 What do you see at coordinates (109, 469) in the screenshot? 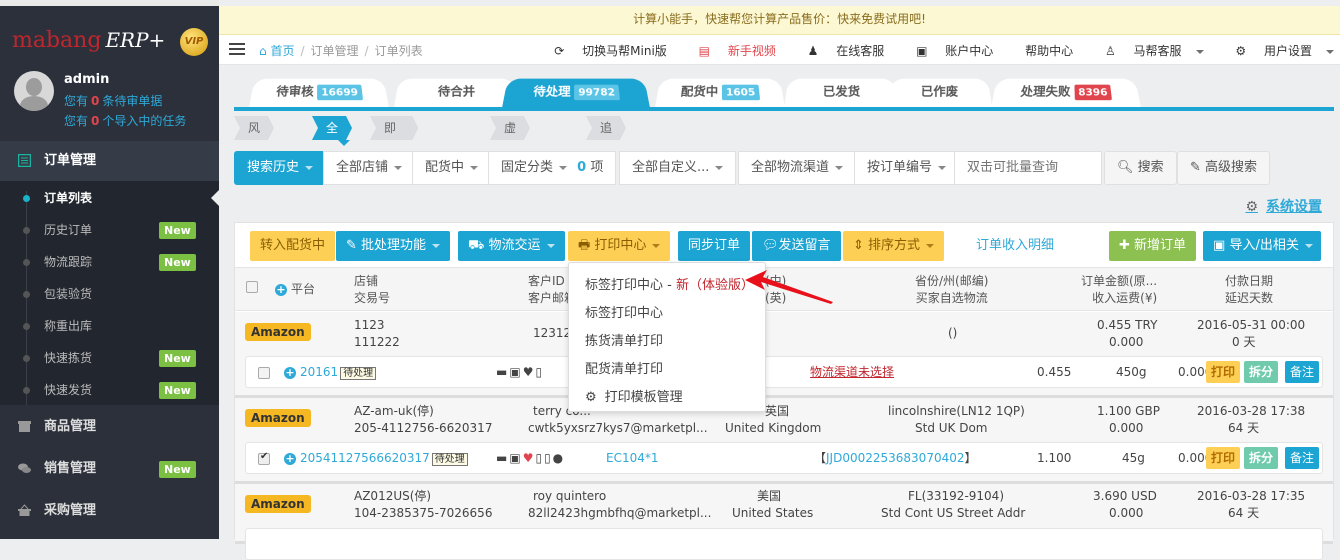
I see `sidebar-item-sales-management: 销售管理 New` at bounding box center [109, 469].